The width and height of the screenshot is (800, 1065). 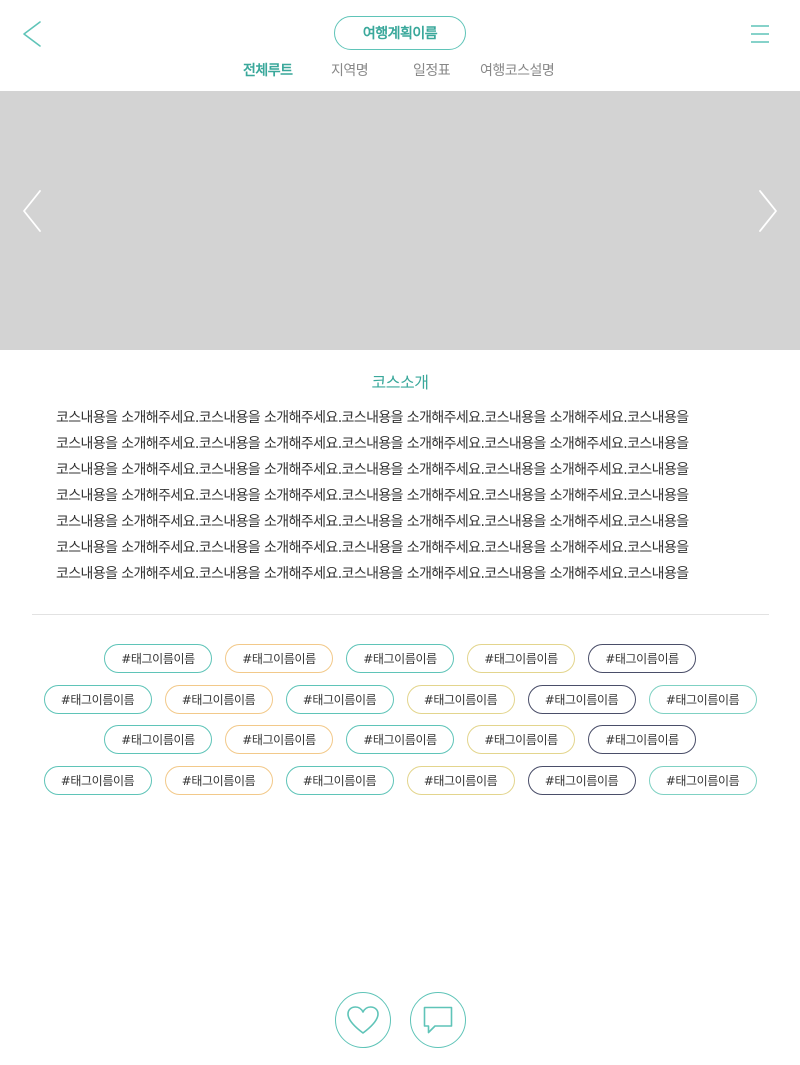 I want to click on app-header: 여행계획이름 전체루트 지역명 일정표 여행코스설명, so click(x=400, y=45).